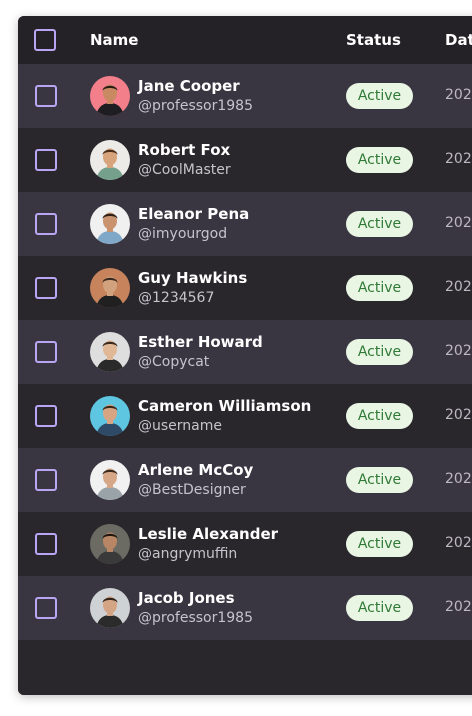  What do you see at coordinates (193, 278) in the screenshot?
I see `user-name: Guy Hawkins` at bounding box center [193, 278].